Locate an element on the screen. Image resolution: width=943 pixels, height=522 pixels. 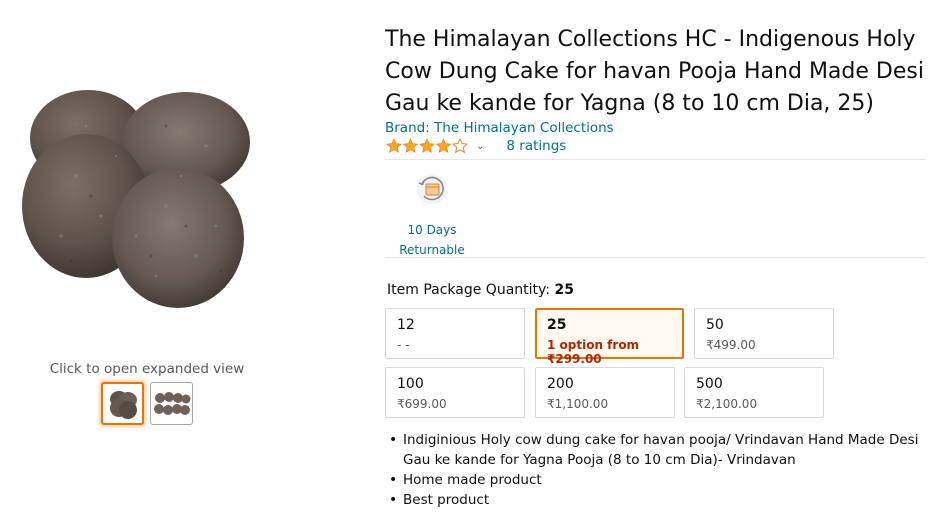
qty-option-value: 500 is located at coordinates (709, 384).